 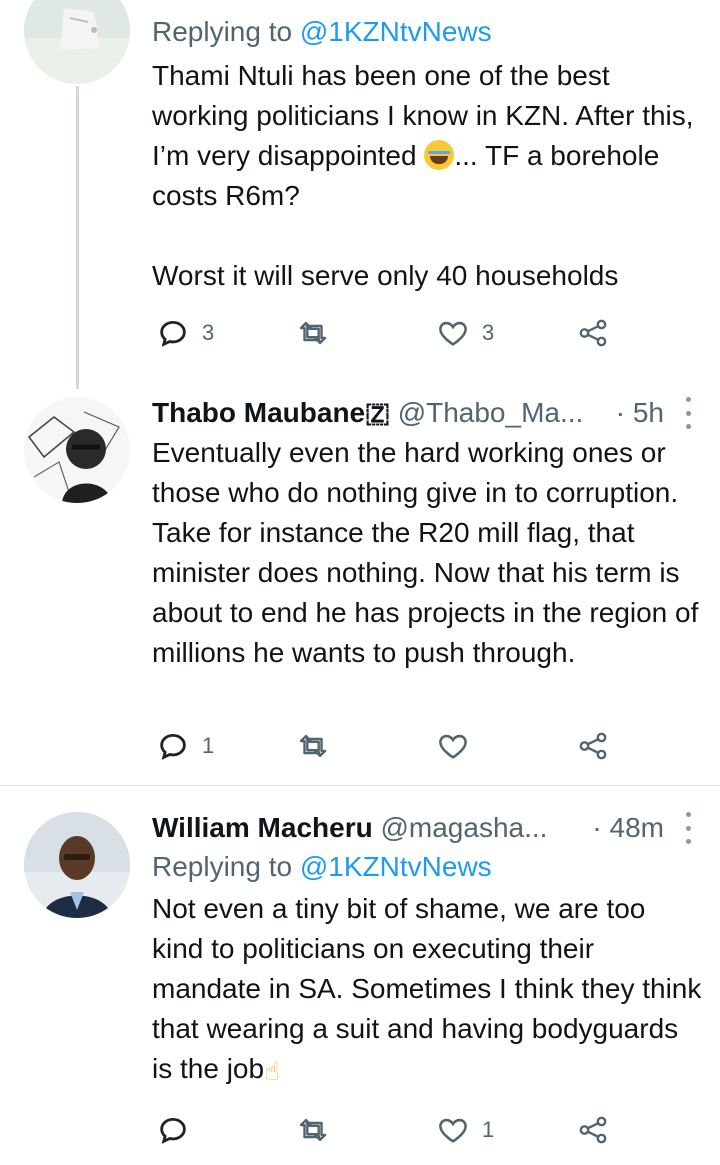 What do you see at coordinates (439, 155) in the screenshot?
I see `crying-face-emoji-icon` at bounding box center [439, 155].